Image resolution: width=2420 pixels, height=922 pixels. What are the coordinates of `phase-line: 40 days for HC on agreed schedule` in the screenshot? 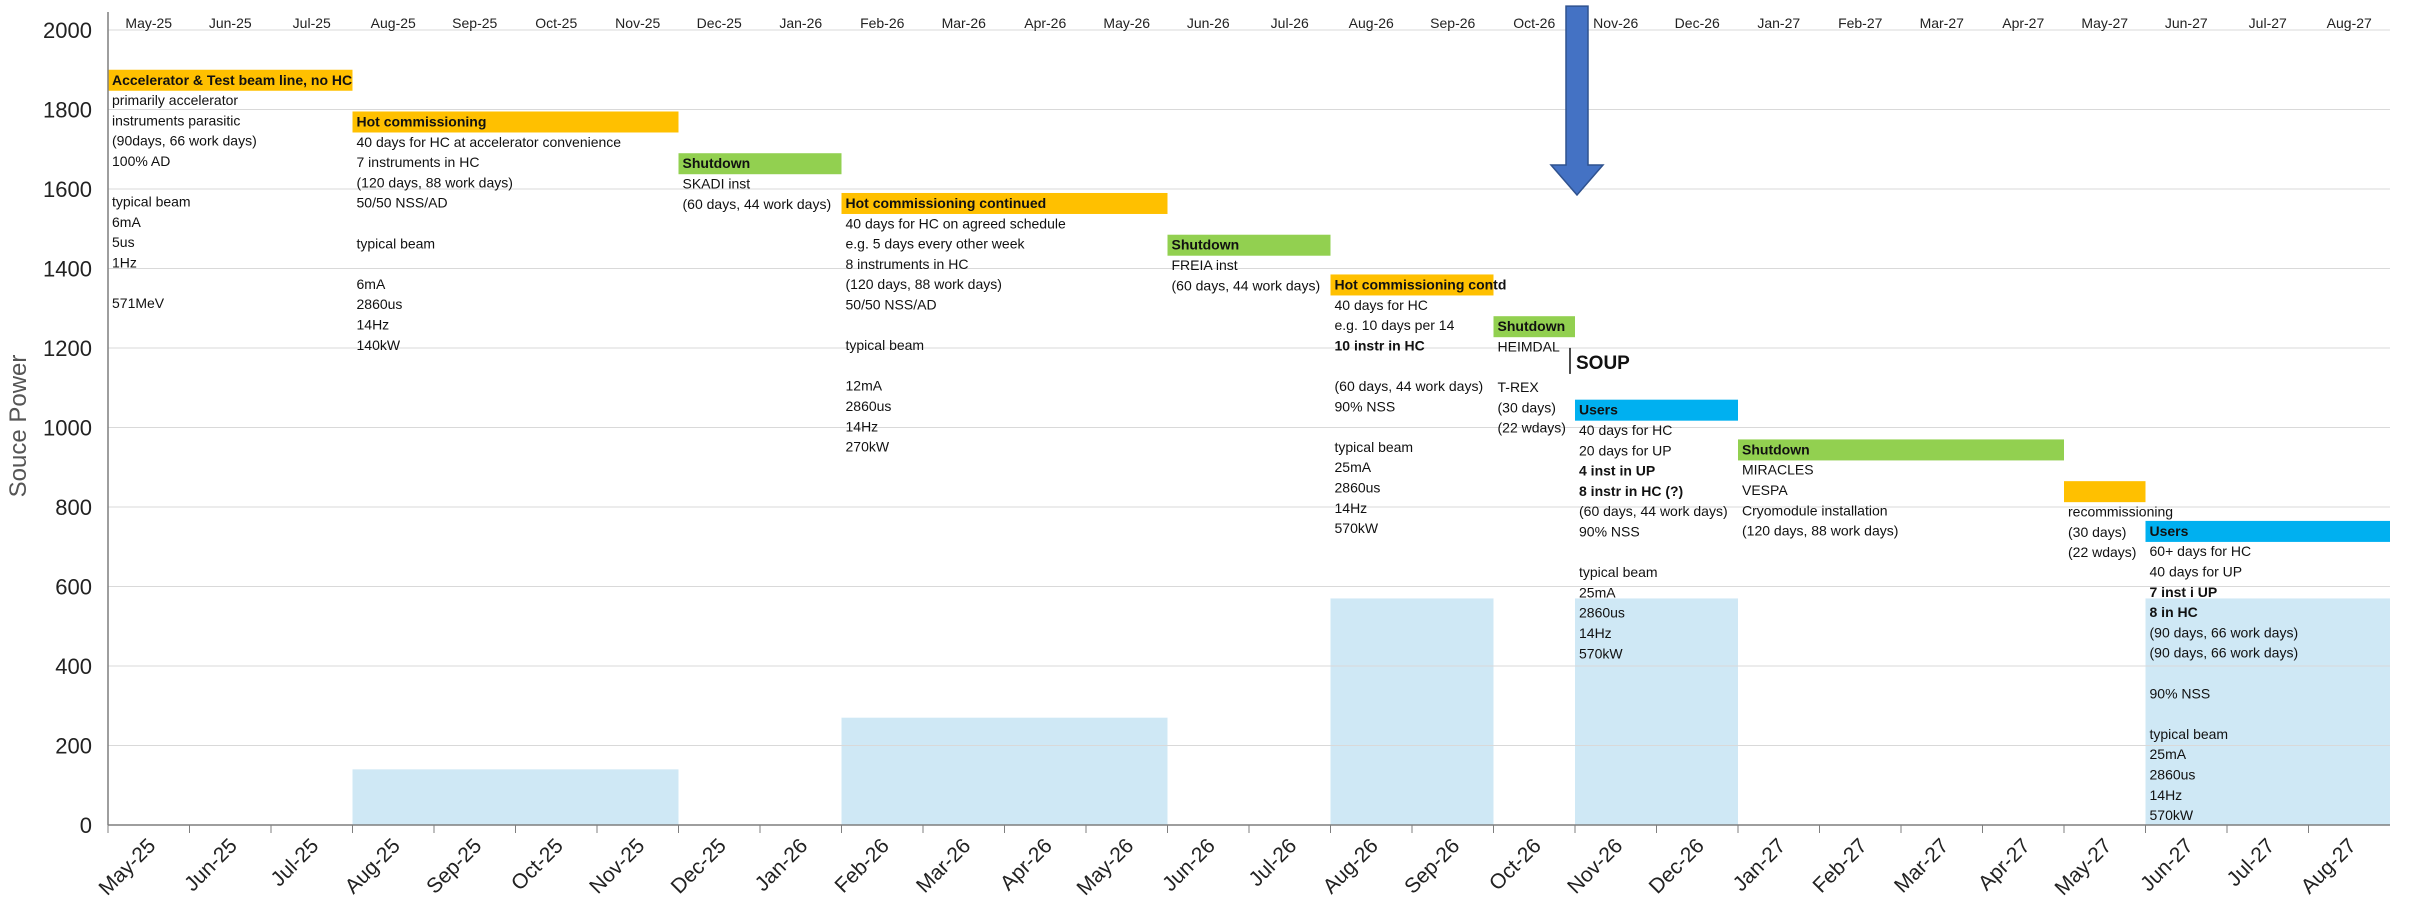 It's located at (956, 223).